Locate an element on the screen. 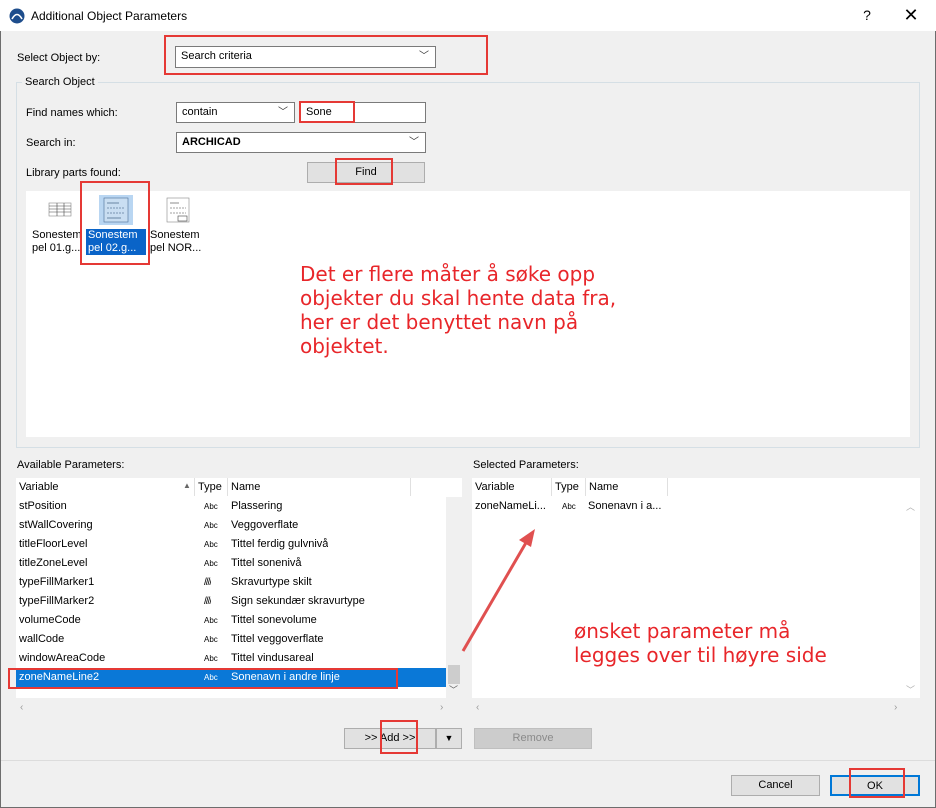  chevron-down-icon: ▼ is located at coordinates (449, 738).